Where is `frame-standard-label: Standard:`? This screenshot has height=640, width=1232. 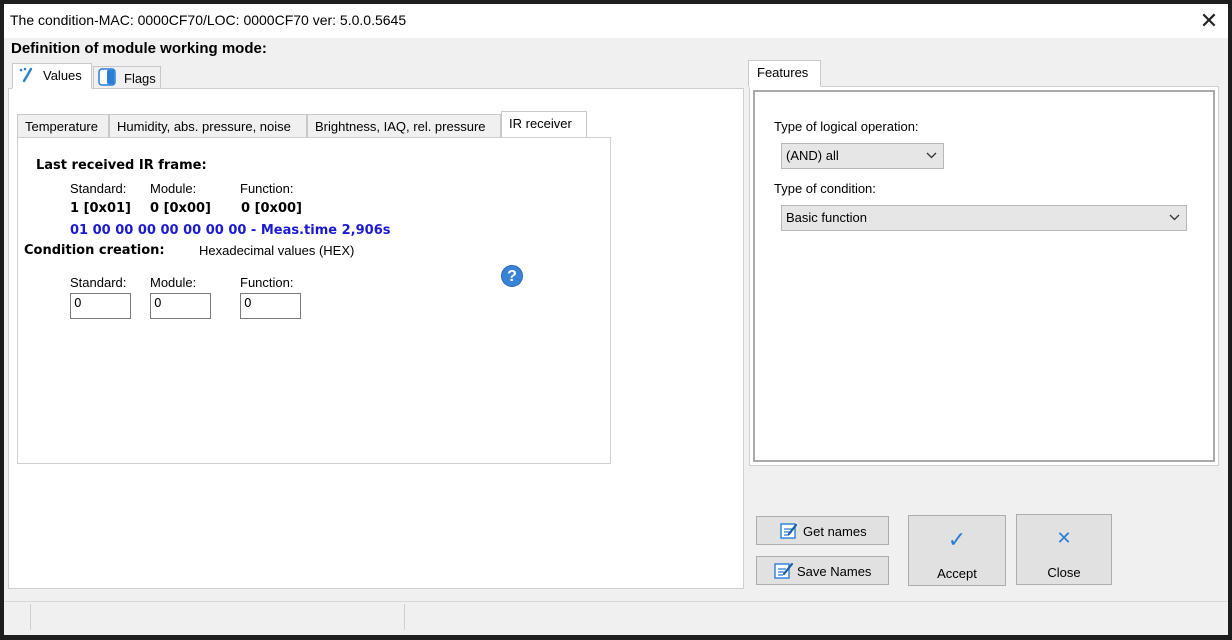 frame-standard-label: Standard: is located at coordinates (98, 188).